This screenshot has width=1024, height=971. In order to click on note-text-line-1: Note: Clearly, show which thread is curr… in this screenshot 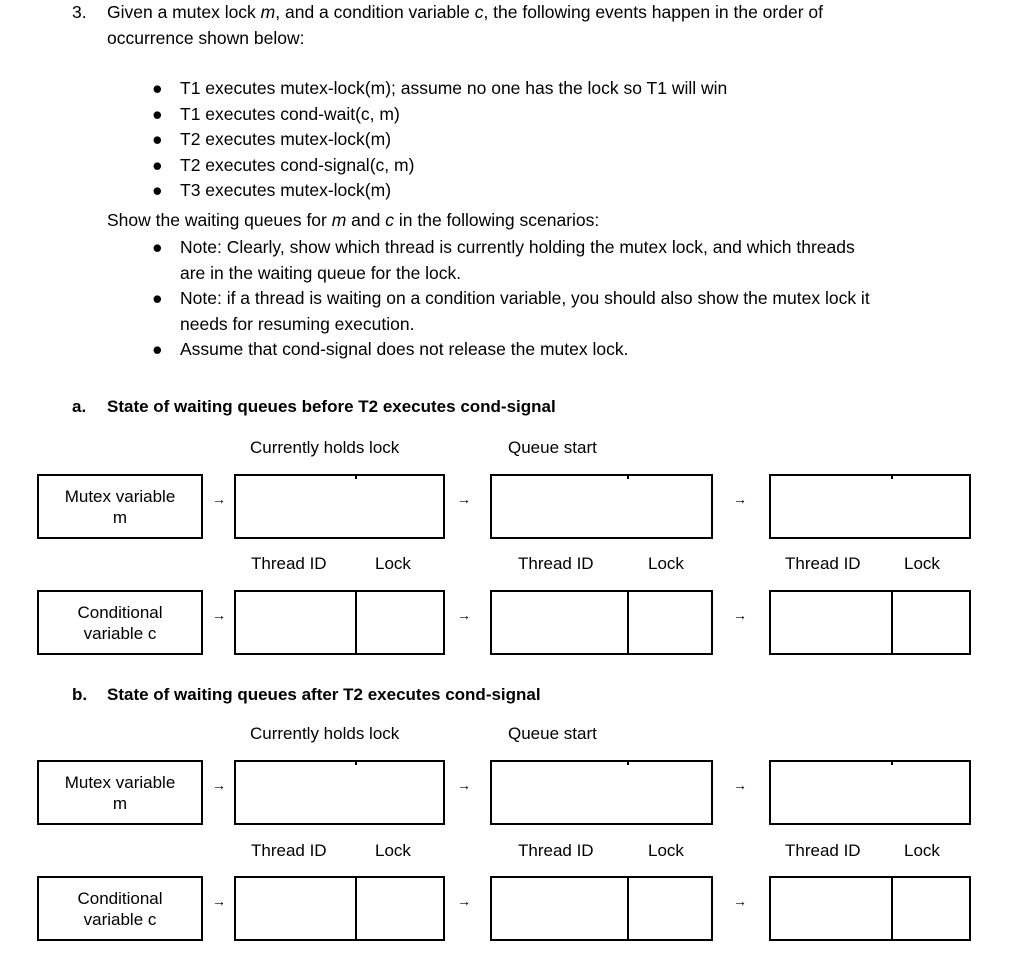, I will do `click(517, 247)`.